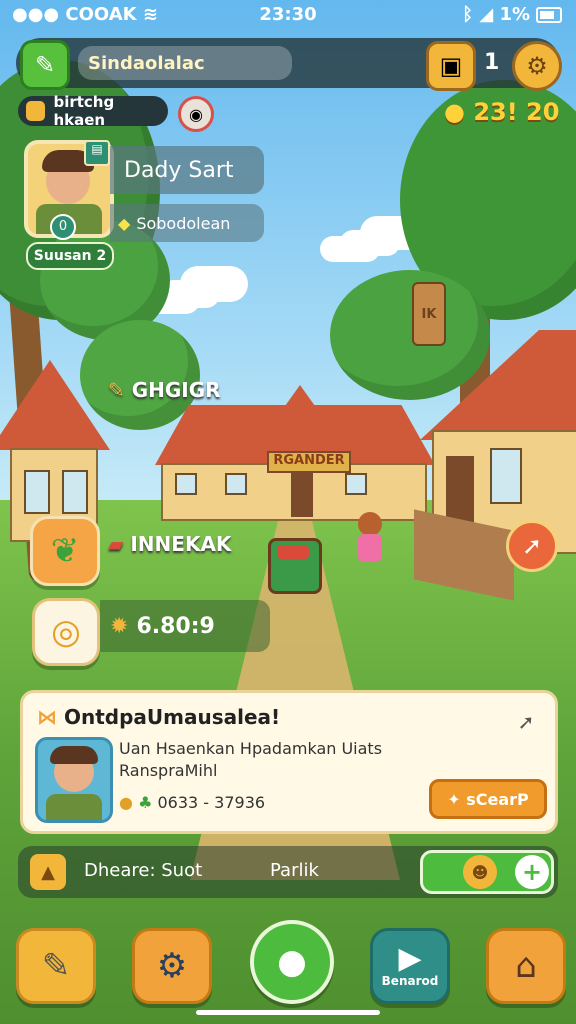 The image size is (576, 1024). What do you see at coordinates (429, 314) in the screenshot?
I see `hanging-sign: IK` at bounding box center [429, 314].